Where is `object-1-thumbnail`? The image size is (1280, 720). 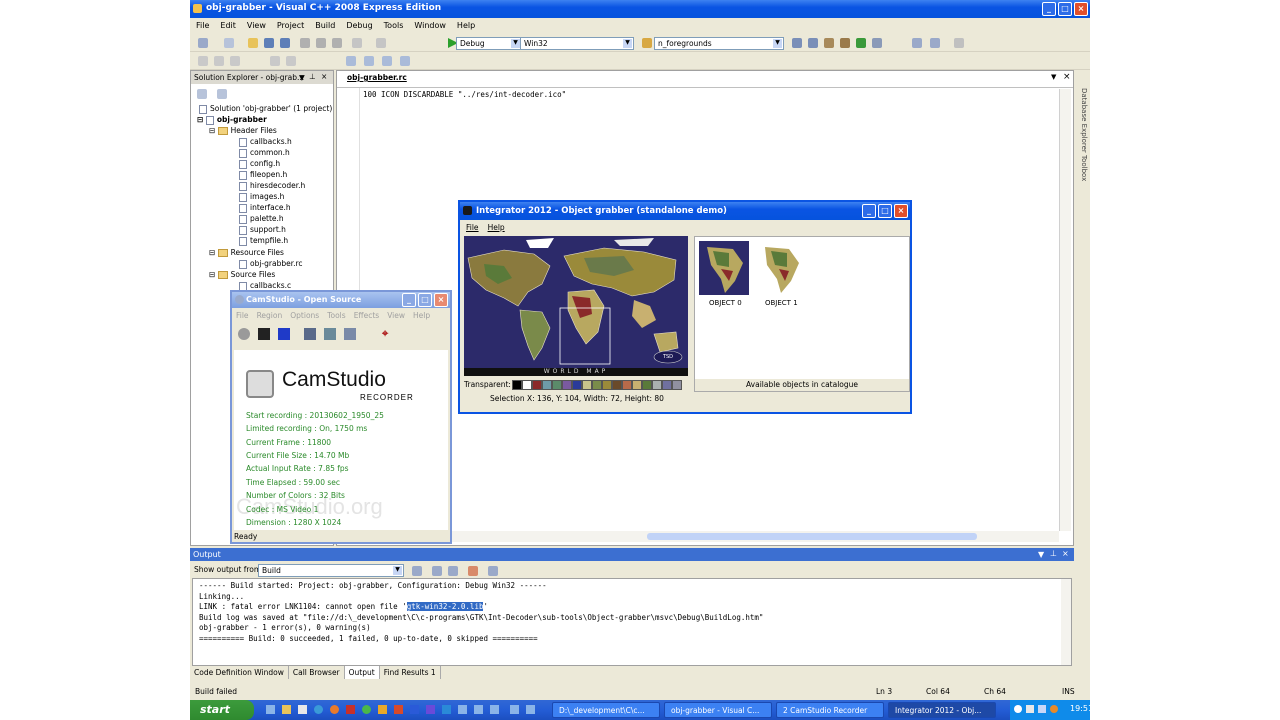 object-1-thumbnail is located at coordinates (781, 268).